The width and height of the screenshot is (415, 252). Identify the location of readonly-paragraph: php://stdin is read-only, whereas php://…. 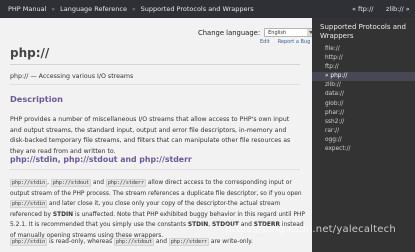
(131, 242).